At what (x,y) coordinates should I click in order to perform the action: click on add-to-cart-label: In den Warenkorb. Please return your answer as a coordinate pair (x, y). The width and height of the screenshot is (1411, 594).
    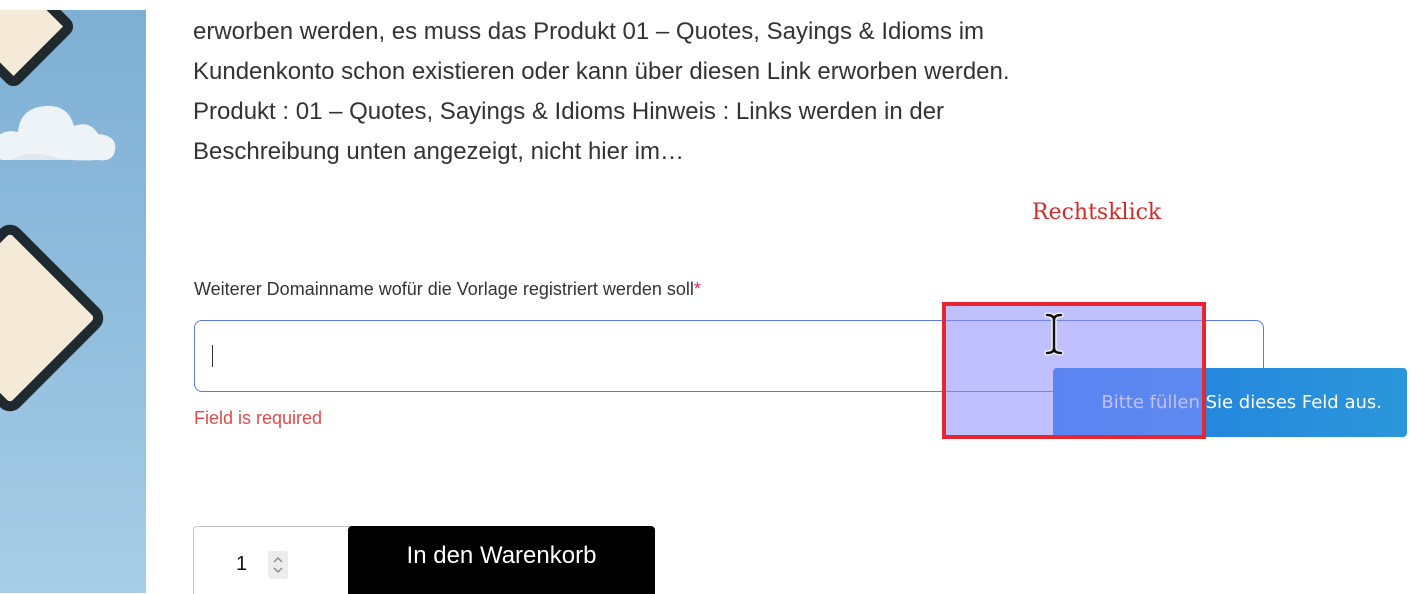
    Looking at the image, I should click on (501, 555).